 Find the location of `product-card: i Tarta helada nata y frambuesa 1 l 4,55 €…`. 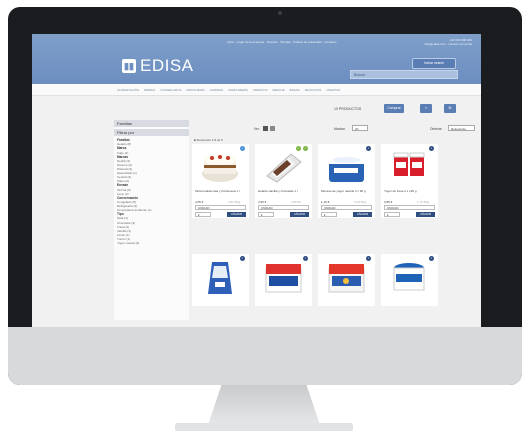

product-card: i Tarta helada nata y frambuesa 1 l 4,55 €… is located at coordinates (220, 181).